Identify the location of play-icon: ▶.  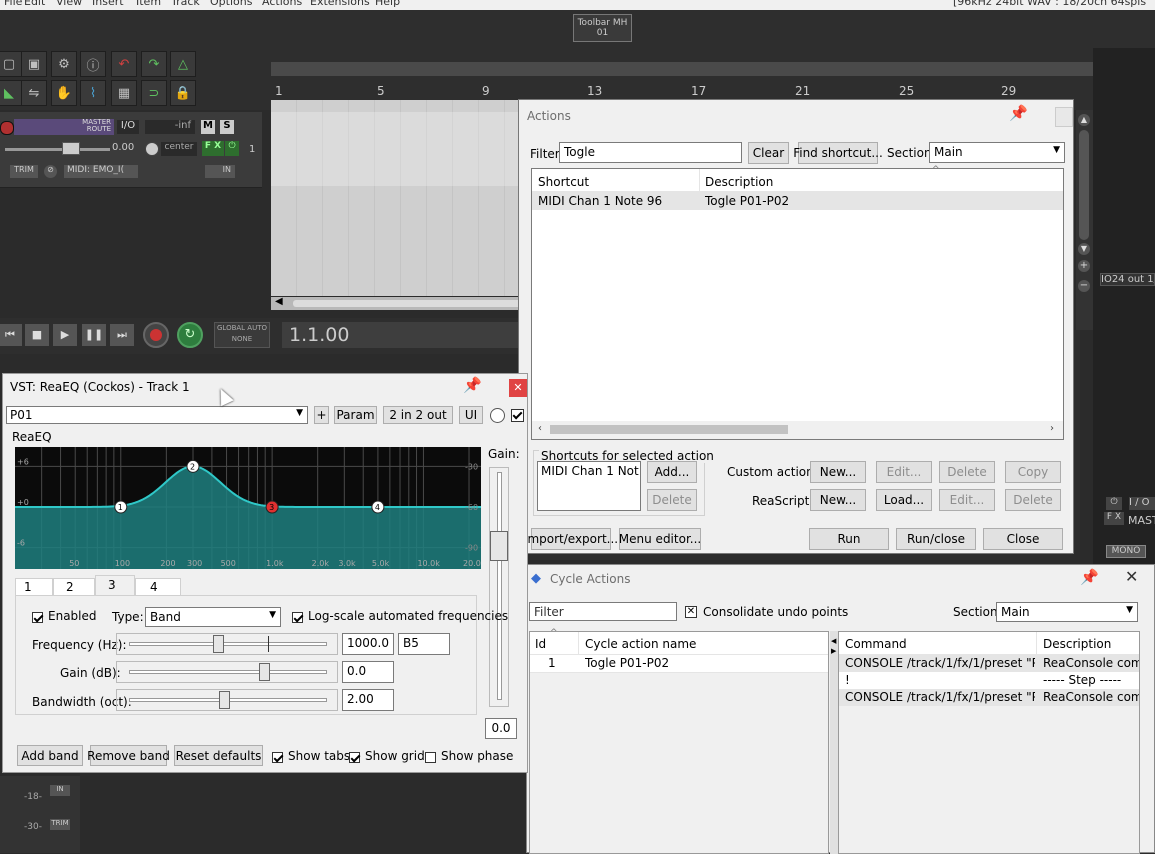
(65, 335).